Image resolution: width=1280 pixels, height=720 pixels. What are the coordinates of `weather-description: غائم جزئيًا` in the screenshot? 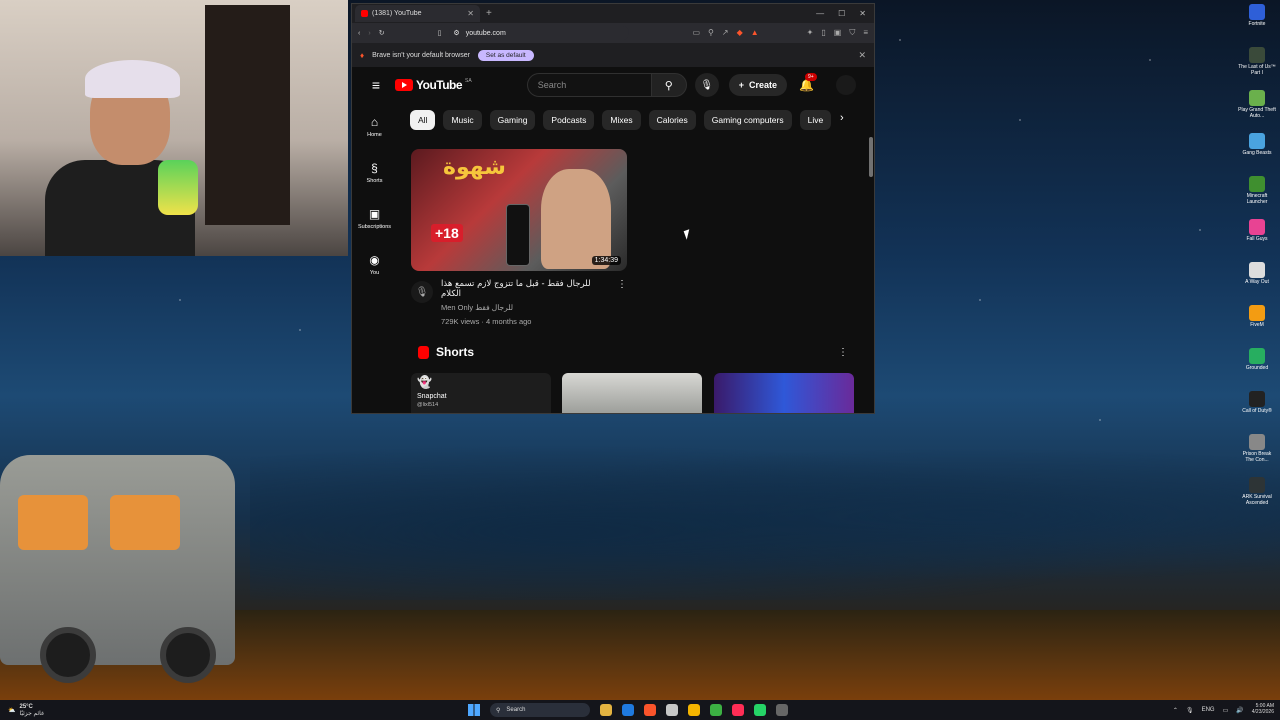 It's located at (32, 713).